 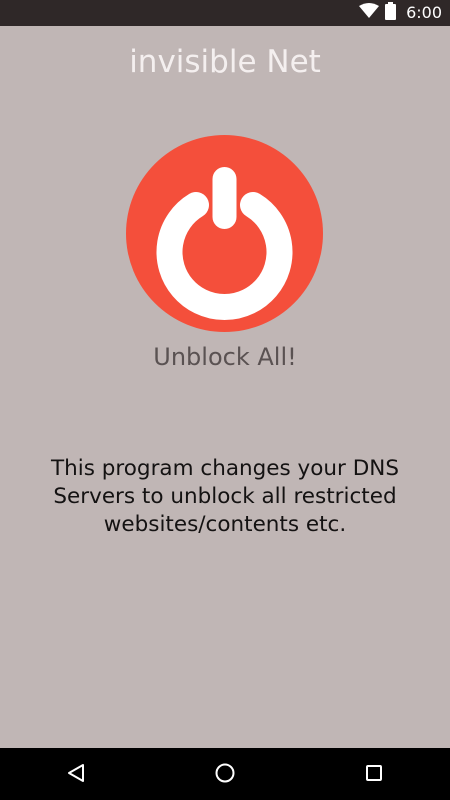 I want to click on status-bar: 6:00, so click(x=225, y=13).